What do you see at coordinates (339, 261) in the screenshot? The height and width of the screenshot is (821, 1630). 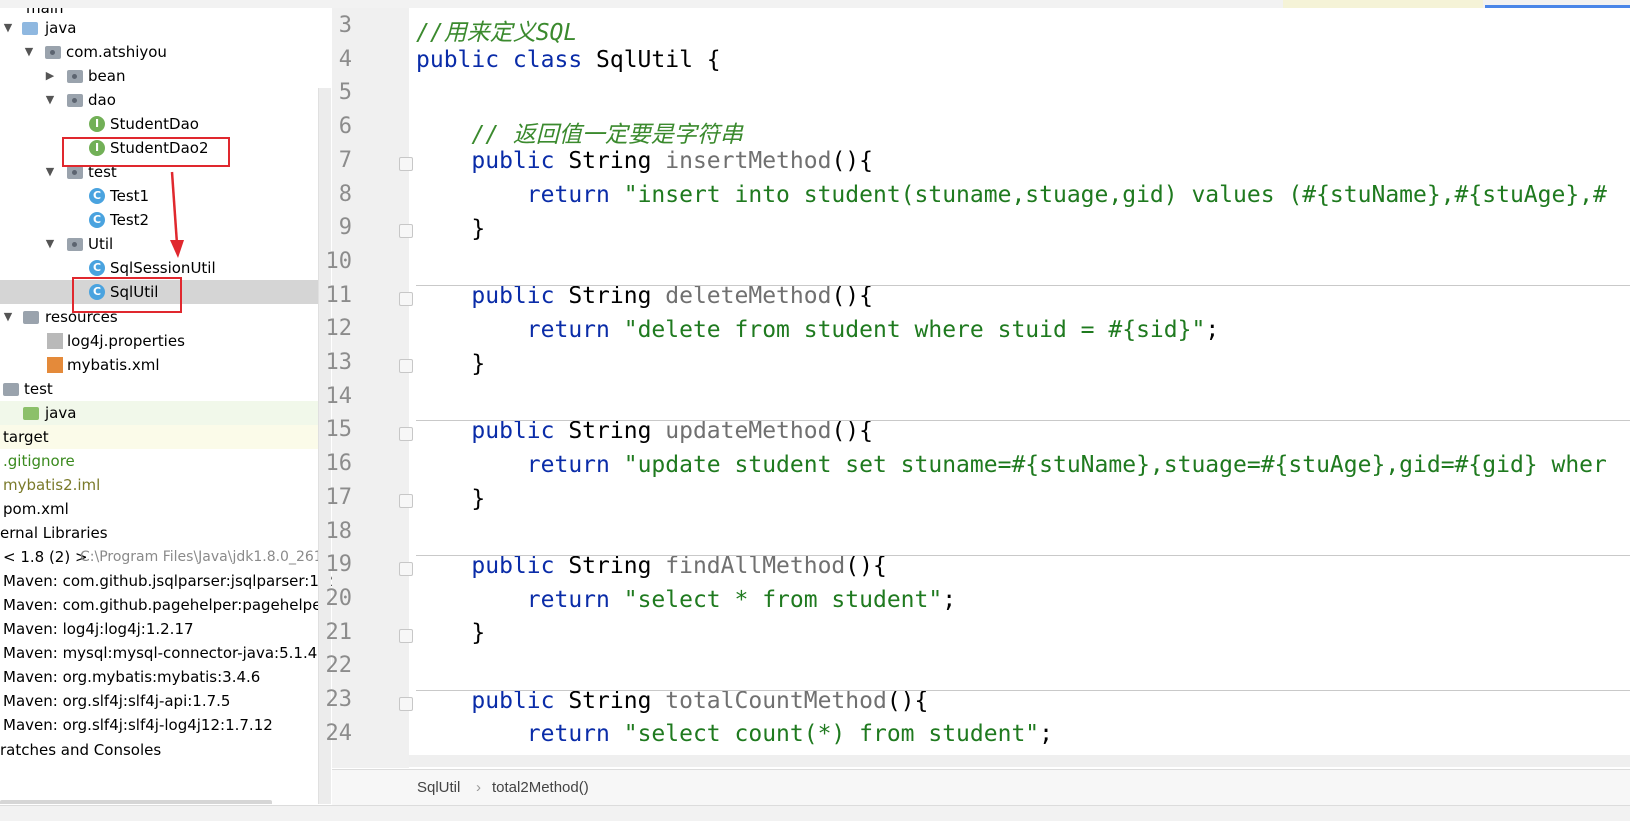 I see `line-number: 10` at bounding box center [339, 261].